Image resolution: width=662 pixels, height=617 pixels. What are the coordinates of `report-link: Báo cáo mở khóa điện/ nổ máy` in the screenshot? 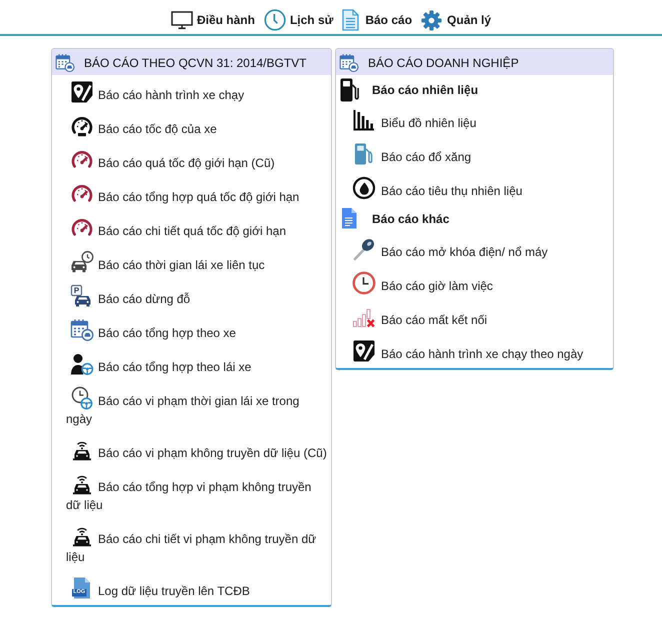 It's located at (474, 249).